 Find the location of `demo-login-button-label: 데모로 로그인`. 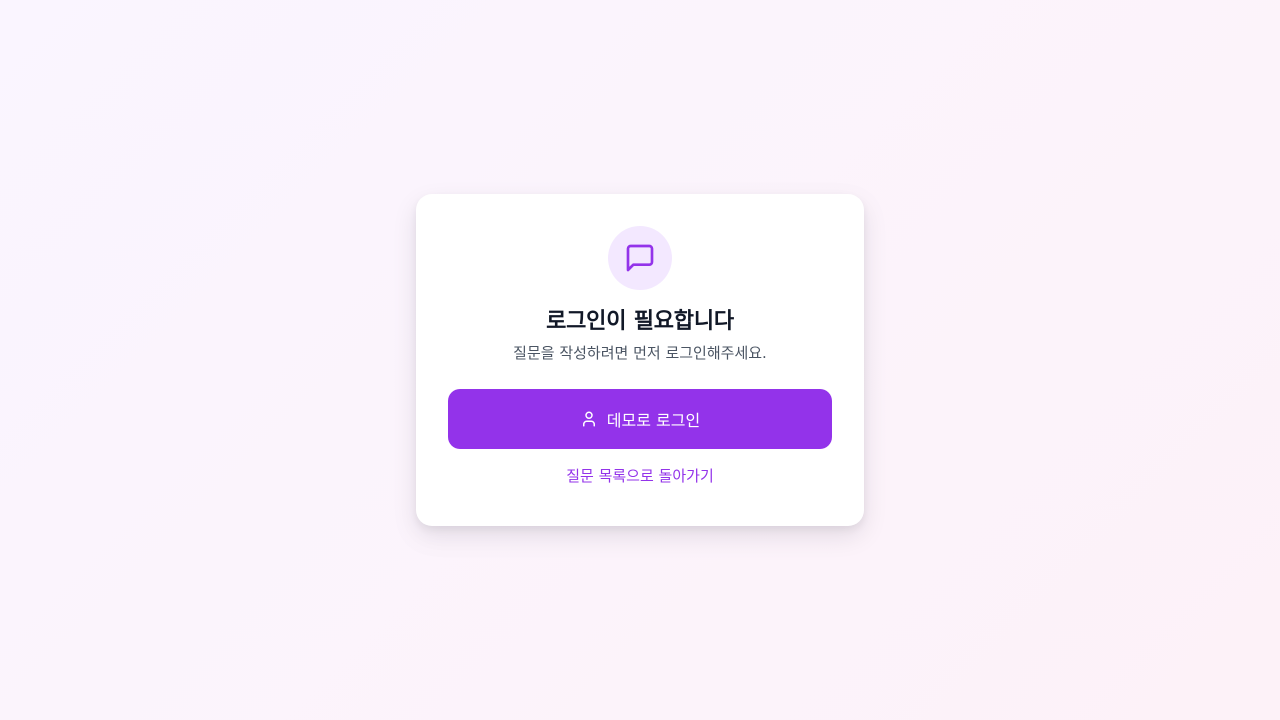

demo-login-button-label: 데모로 로그인 is located at coordinates (653, 420).